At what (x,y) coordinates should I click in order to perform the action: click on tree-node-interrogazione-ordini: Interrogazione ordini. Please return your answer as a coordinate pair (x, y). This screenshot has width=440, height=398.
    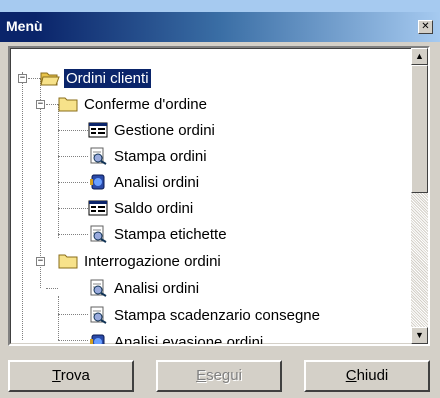
    Looking at the image, I should click on (140, 261).